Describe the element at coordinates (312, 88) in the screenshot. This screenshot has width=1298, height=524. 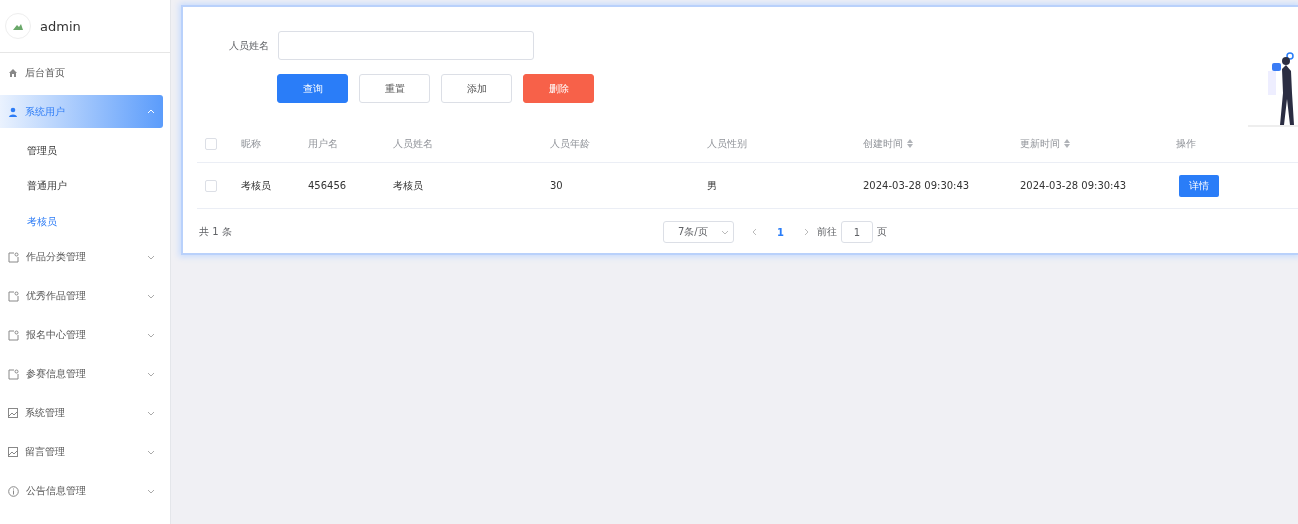
I see `action-button: 查询` at that location.